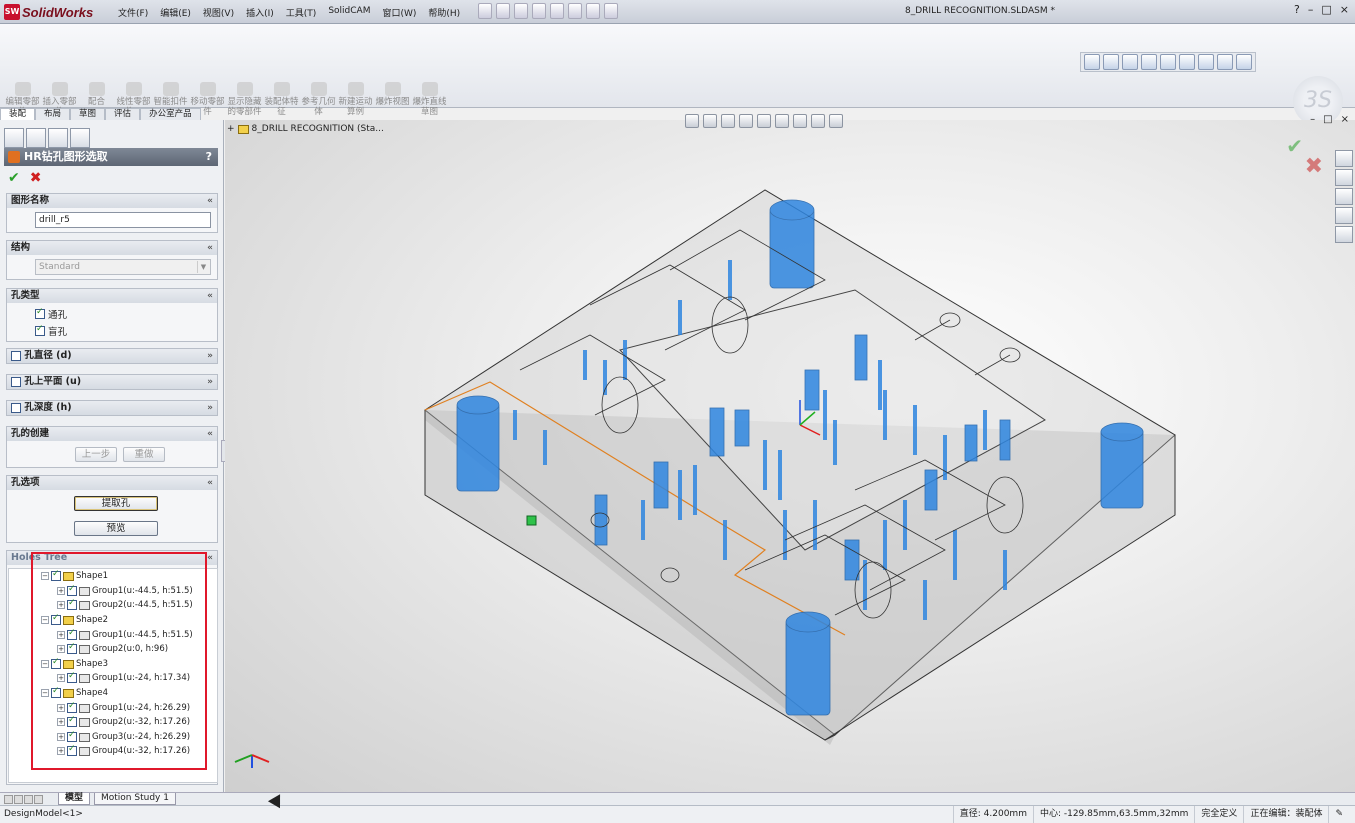 This screenshot has height=823, width=1355. I want to click on menu-view: 视图(V), so click(218, 12).